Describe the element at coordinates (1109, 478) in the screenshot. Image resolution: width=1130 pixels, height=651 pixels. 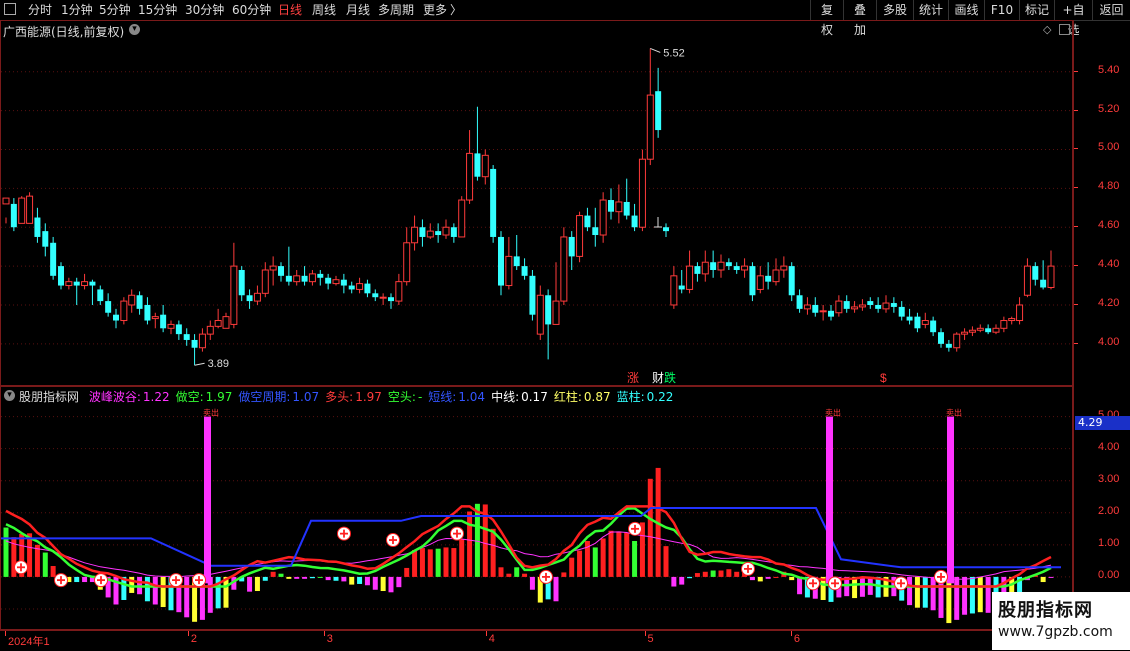
I see `indicator-tick: 3.00` at that location.